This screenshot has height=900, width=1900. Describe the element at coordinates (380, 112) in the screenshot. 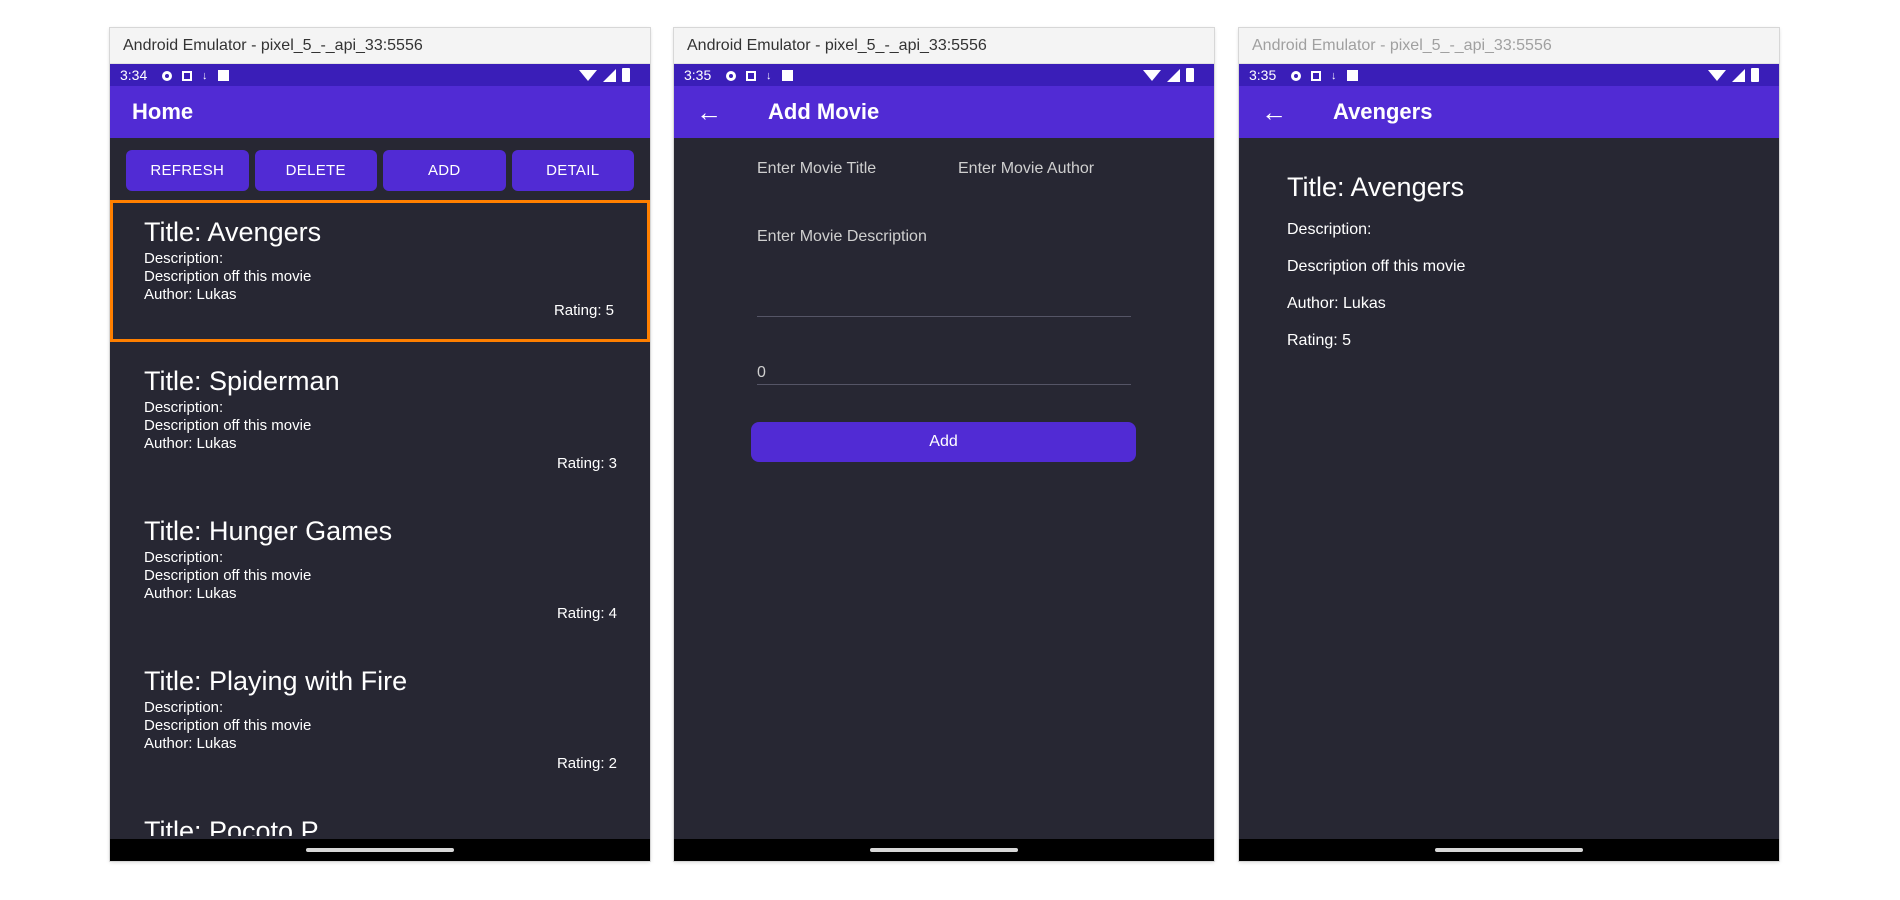

I see `app-bar: Home` at that location.